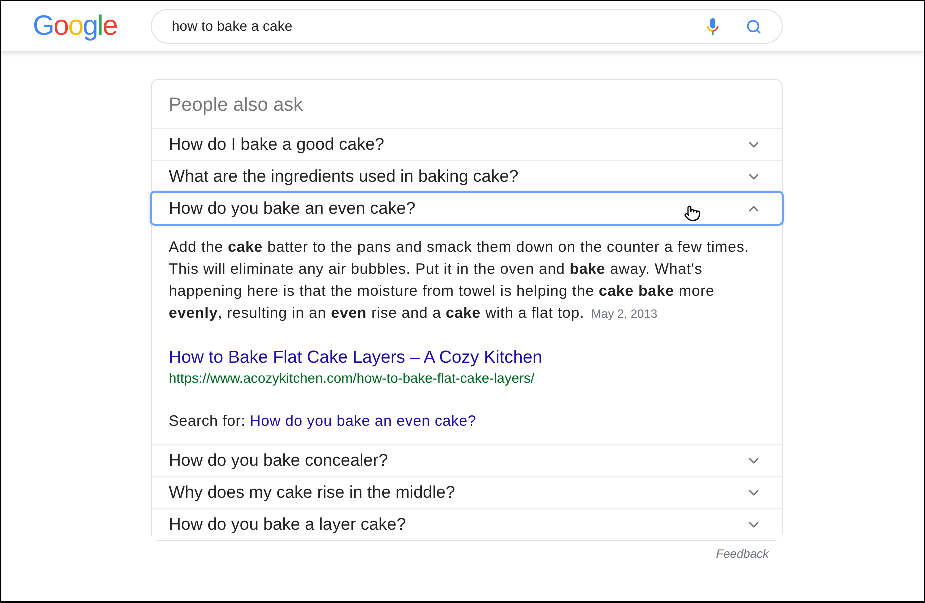  Describe the element at coordinates (754, 26) in the screenshot. I see `search-icon` at that location.